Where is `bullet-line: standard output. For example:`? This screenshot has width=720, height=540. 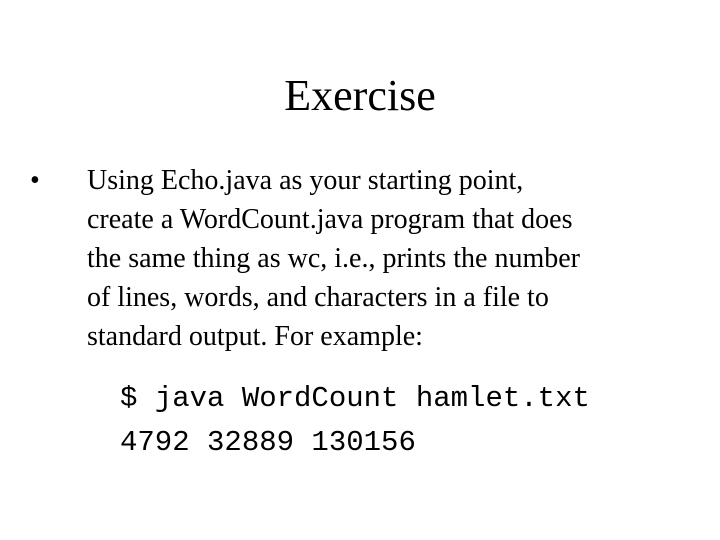 bullet-line: standard output. For example: is located at coordinates (255, 336).